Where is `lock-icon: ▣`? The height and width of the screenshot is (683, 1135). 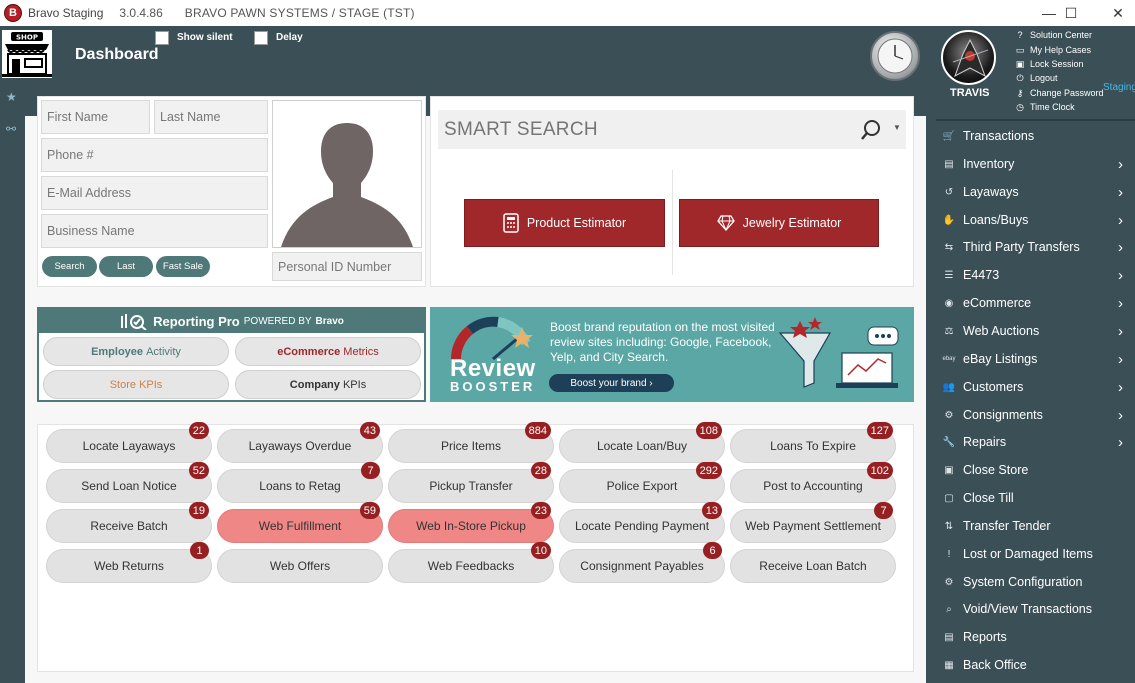 lock-icon: ▣ is located at coordinates (1020, 63).